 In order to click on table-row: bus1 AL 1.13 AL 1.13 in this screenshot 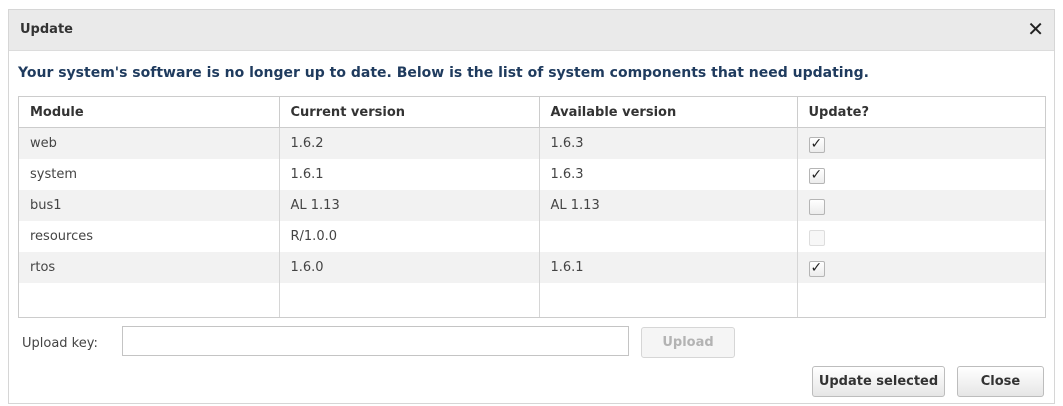, I will do `click(532, 205)`.